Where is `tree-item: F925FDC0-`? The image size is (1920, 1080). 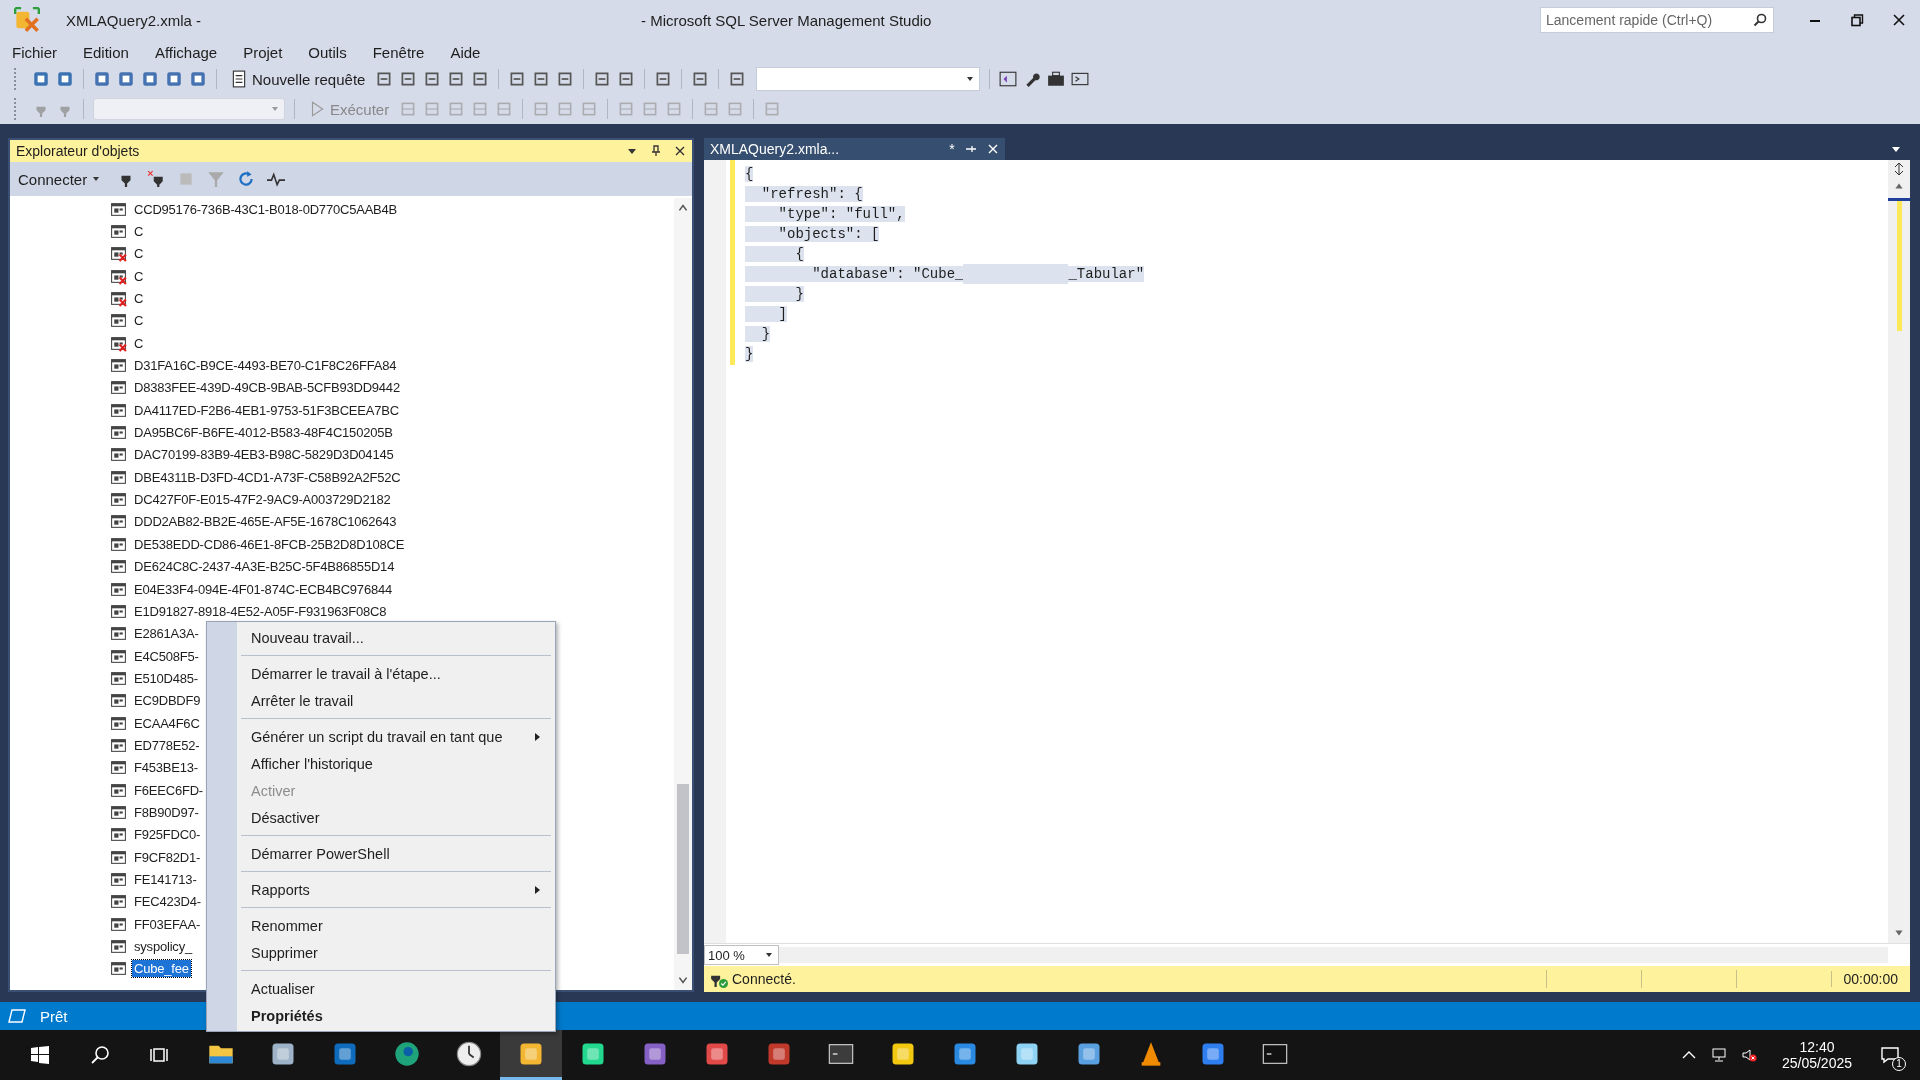
tree-item: F925FDC0- is located at coordinates (167, 835).